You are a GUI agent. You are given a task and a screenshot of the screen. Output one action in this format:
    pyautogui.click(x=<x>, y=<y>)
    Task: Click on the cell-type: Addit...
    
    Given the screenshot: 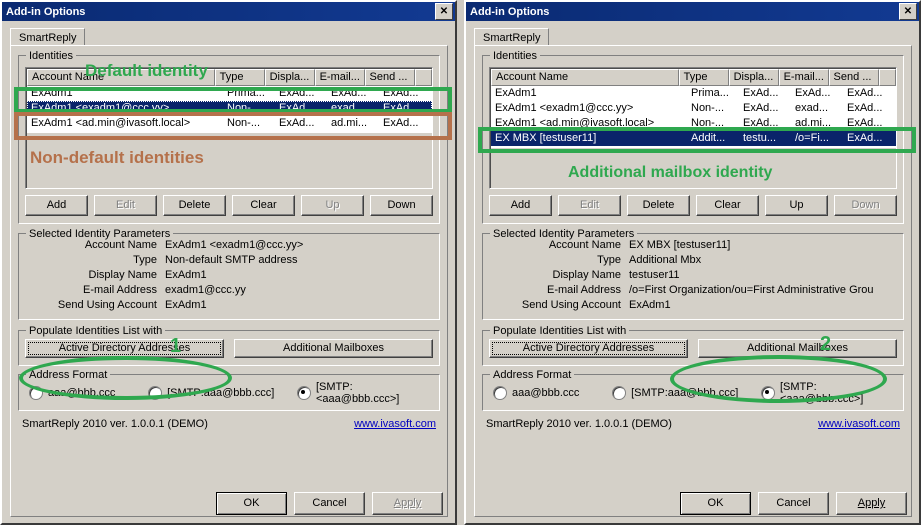 What is the action you would take?
    pyautogui.click(x=708, y=138)
    